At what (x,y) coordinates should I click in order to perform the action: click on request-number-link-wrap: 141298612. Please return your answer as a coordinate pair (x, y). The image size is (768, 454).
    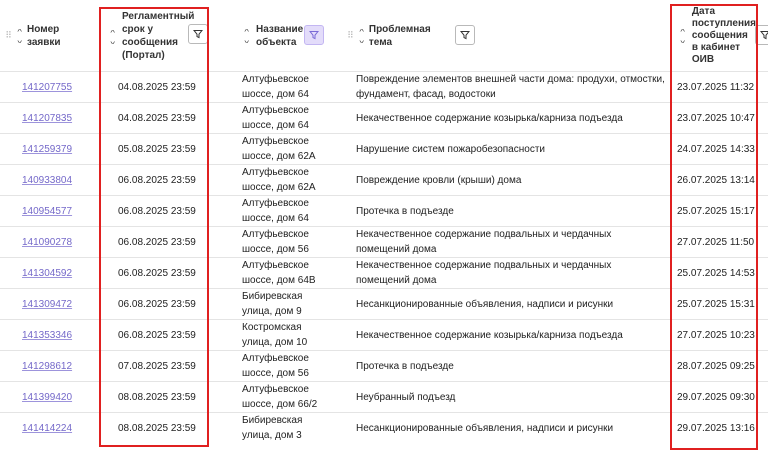
    Looking at the image, I should click on (62, 366).